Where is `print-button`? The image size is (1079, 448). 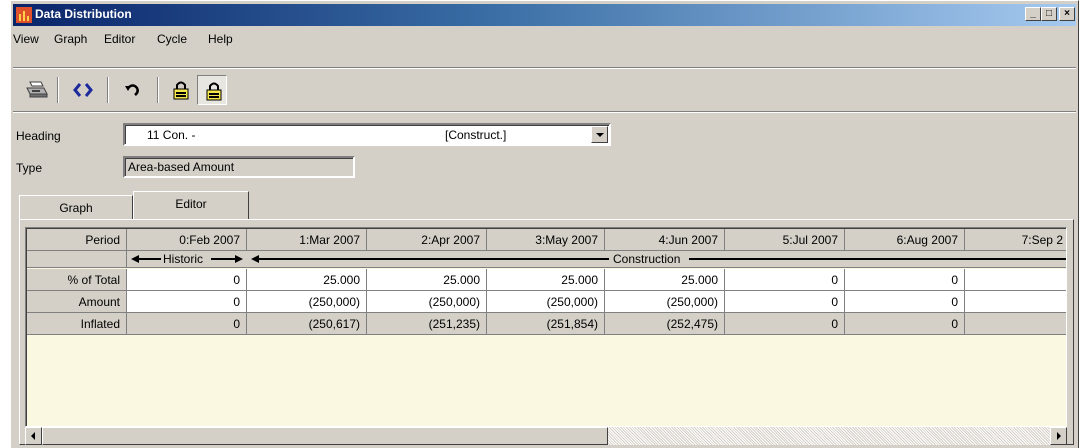 print-button is located at coordinates (36, 90).